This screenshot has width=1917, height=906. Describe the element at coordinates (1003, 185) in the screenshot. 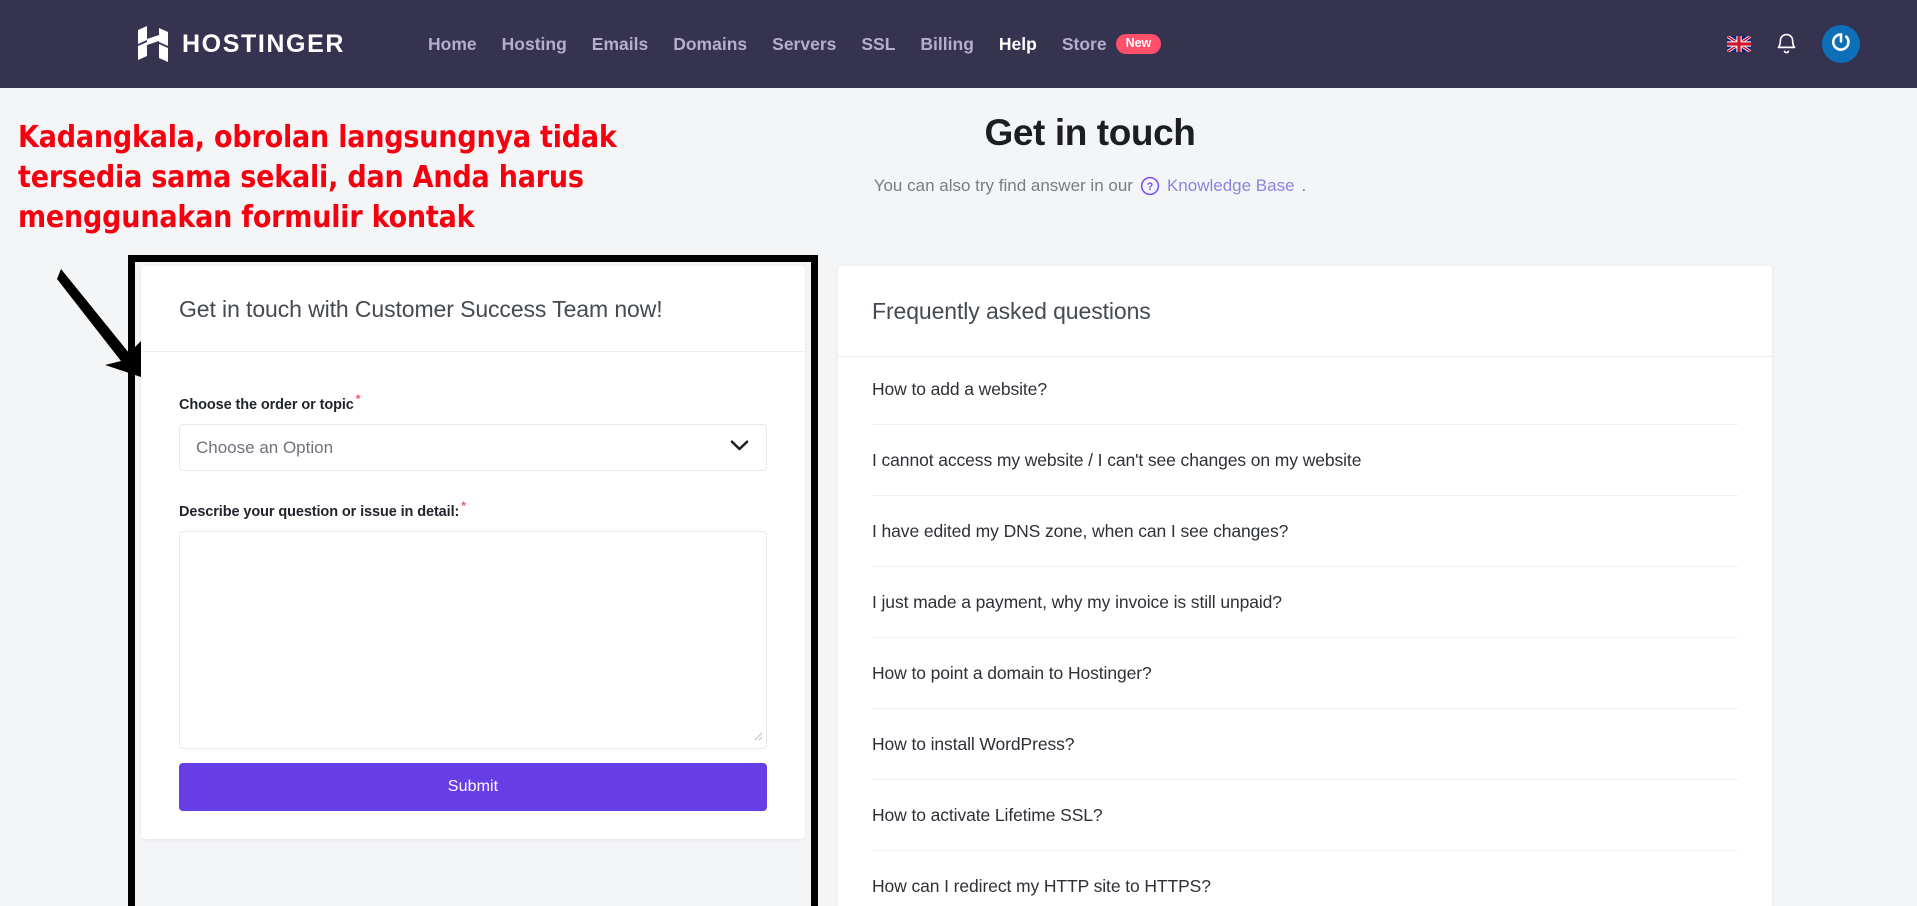

I see `subtitle-prefix: You can also try find answer in our` at that location.